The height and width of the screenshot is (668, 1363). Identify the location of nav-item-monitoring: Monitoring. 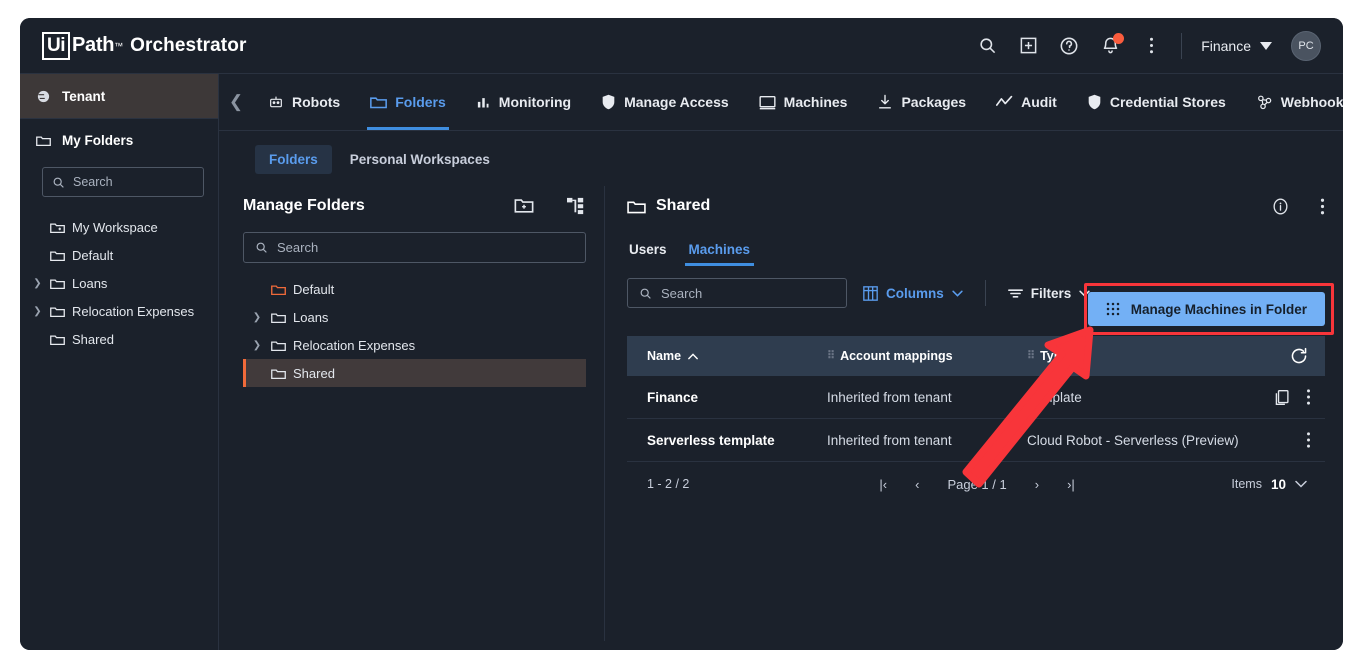
(523, 102).